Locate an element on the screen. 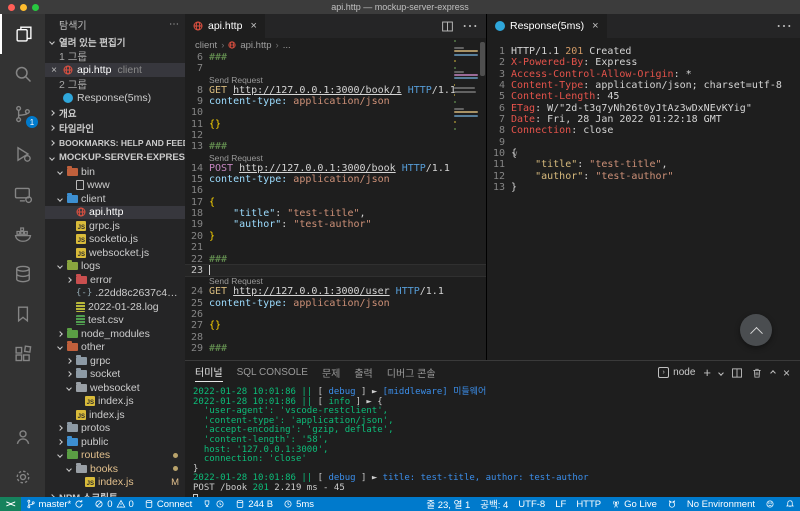  response-more-icon: ⋯ is located at coordinates (784, 26).